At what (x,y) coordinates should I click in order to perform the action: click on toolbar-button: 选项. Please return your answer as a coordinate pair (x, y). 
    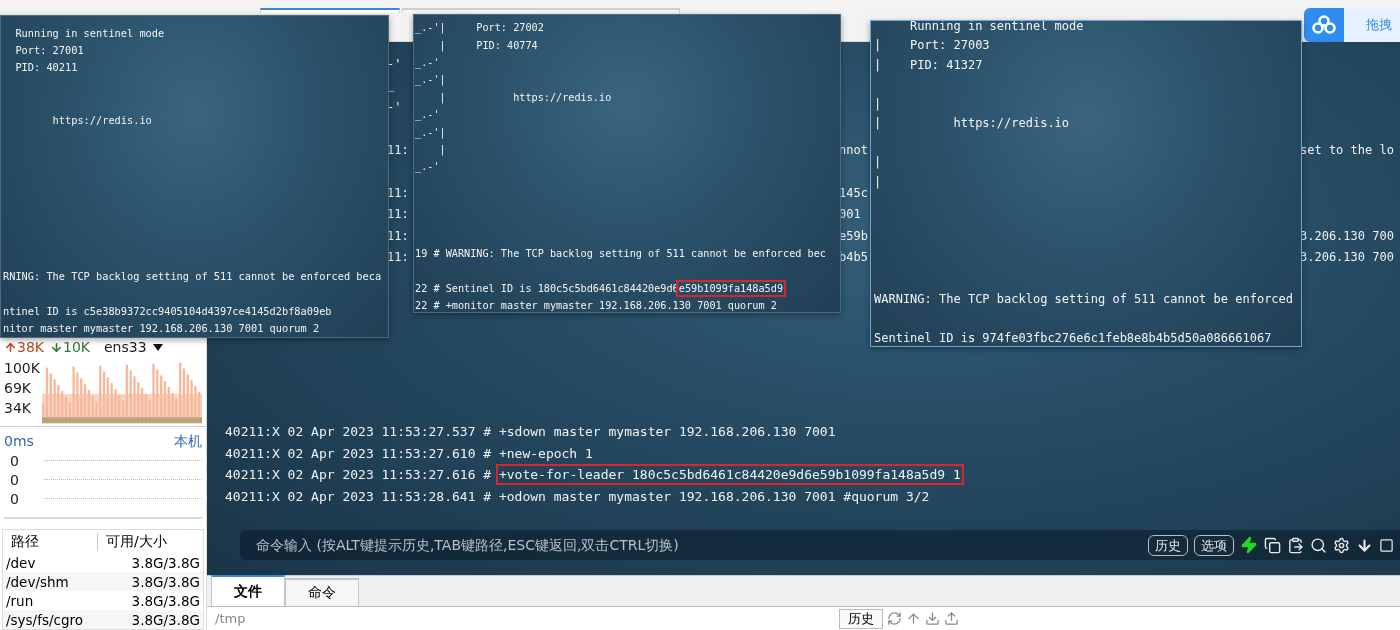
    Looking at the image, I should click on (1214, 545).